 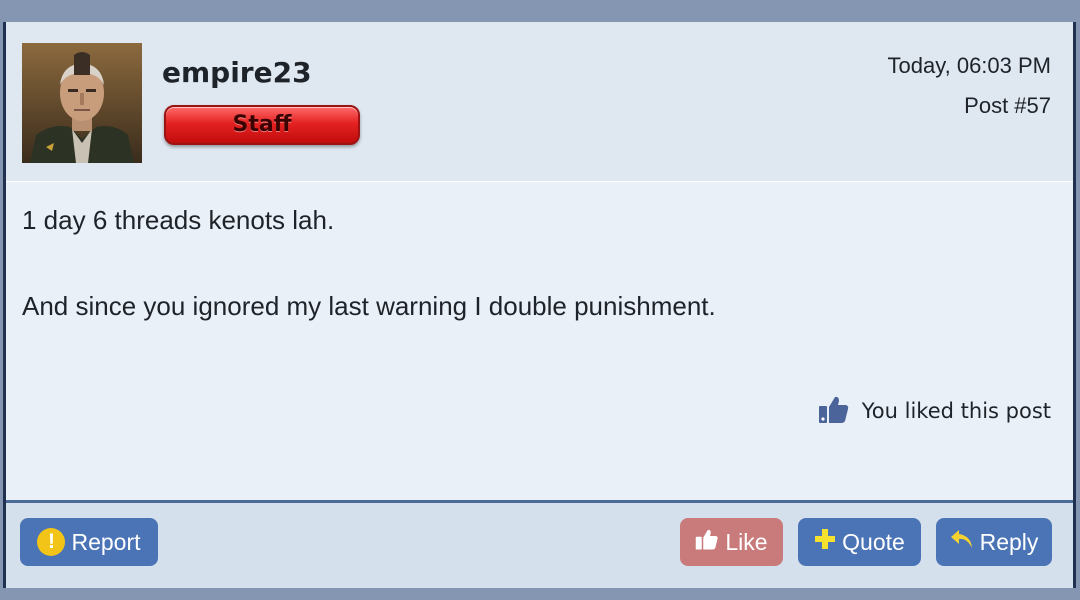 What do you see at coordinates (825, 542) in the screenshot?
I see `plus-icon` at bounding box center [825, 542].